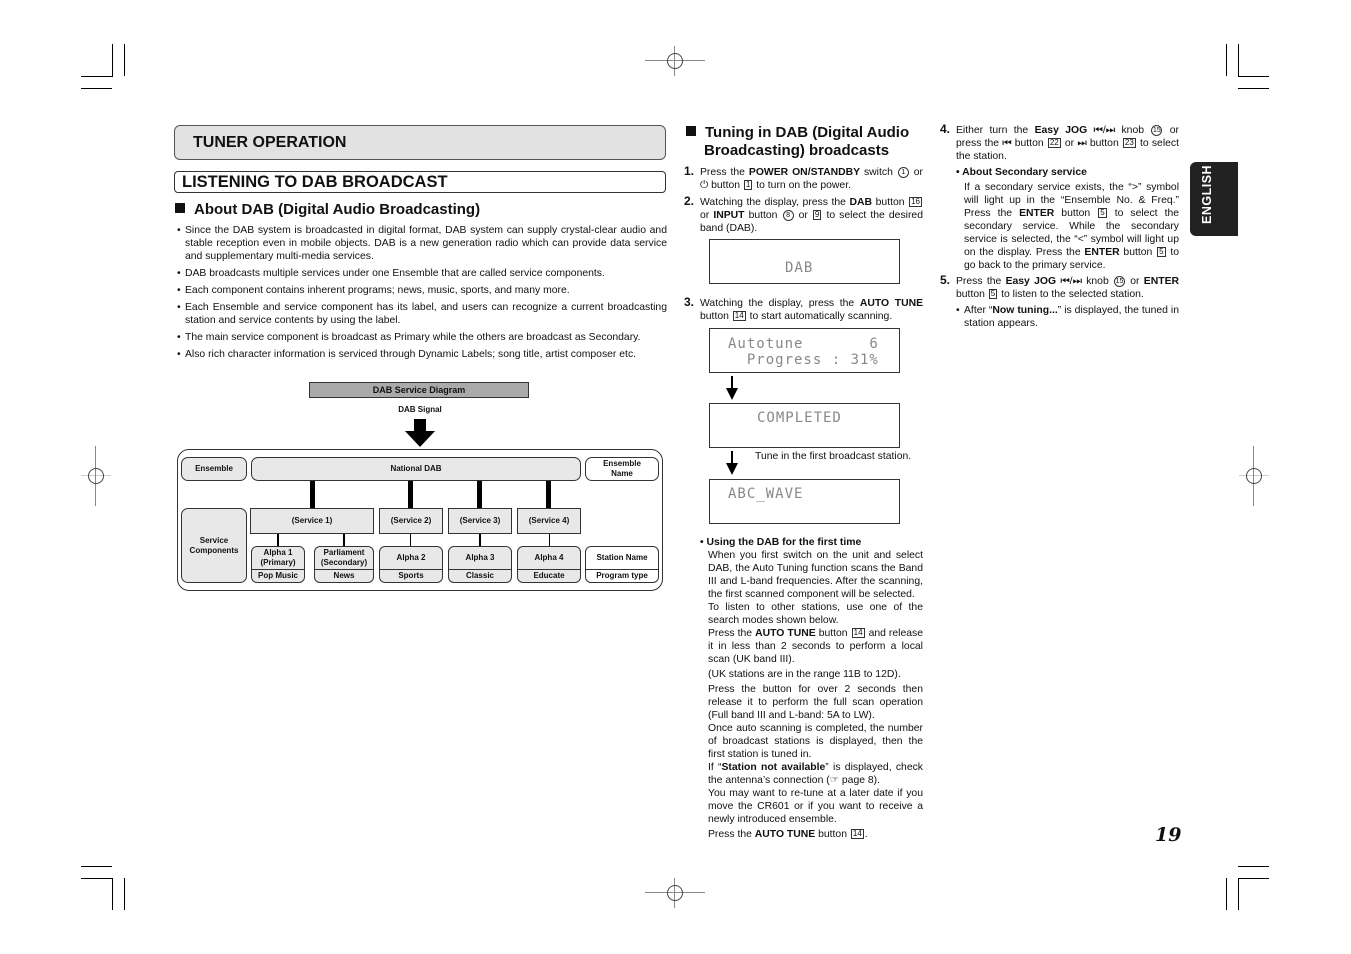  I want to click on text: switch, so click(876, 172).